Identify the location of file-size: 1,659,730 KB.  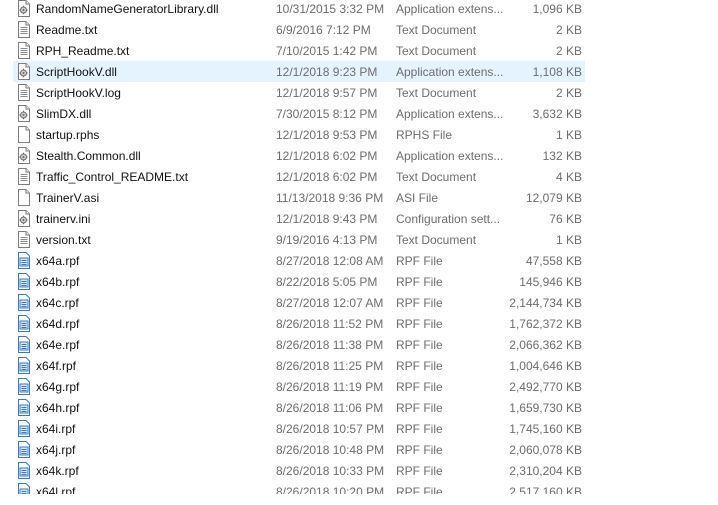
(545, 408).